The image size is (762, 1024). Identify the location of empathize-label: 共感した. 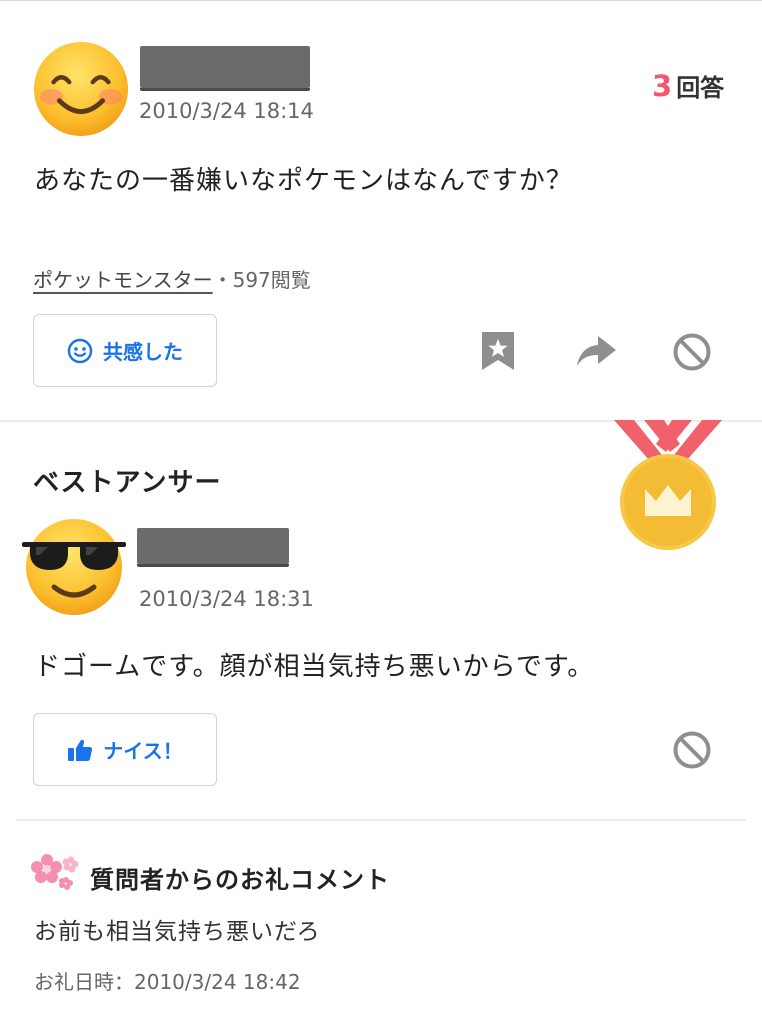
(143, 352).